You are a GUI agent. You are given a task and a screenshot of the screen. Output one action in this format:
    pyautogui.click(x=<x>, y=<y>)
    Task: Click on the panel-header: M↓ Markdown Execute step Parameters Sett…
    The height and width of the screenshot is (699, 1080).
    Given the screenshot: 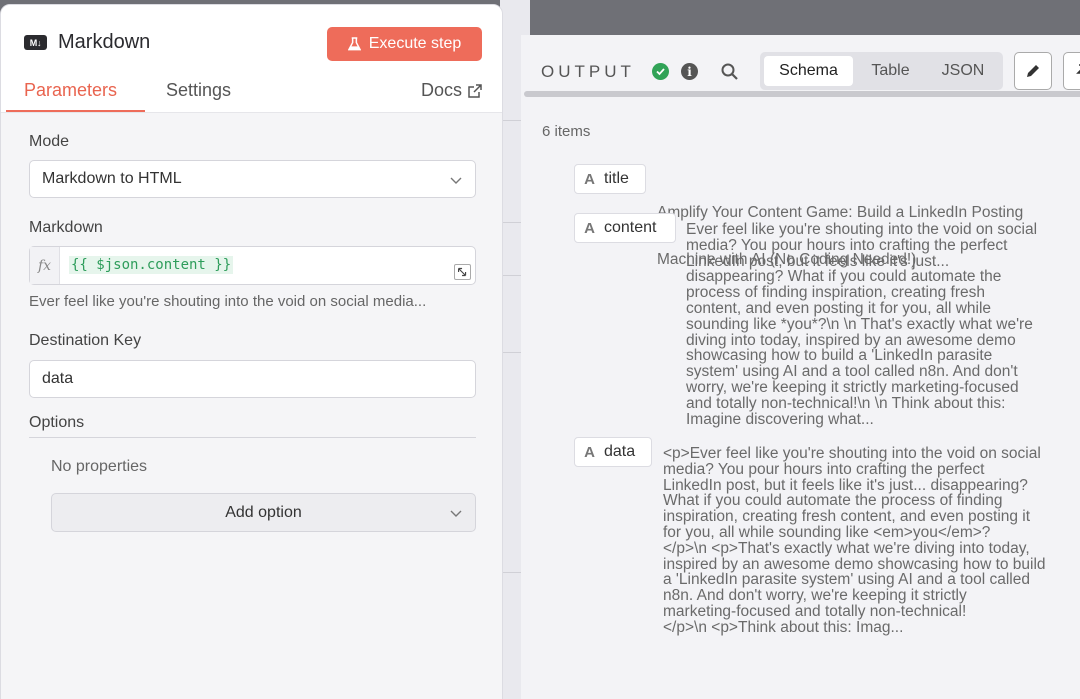 What is the action you would take?
    pyautogui.click(x=251, y=59)
    